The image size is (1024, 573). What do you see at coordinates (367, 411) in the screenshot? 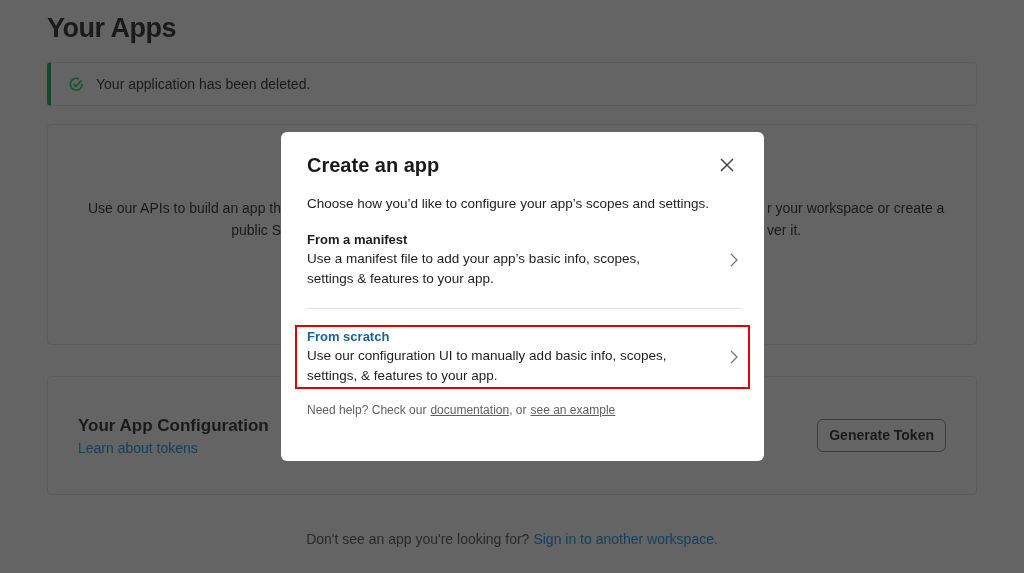
I see `help-text: Need help? Check our` at bounding box center [367, 411].